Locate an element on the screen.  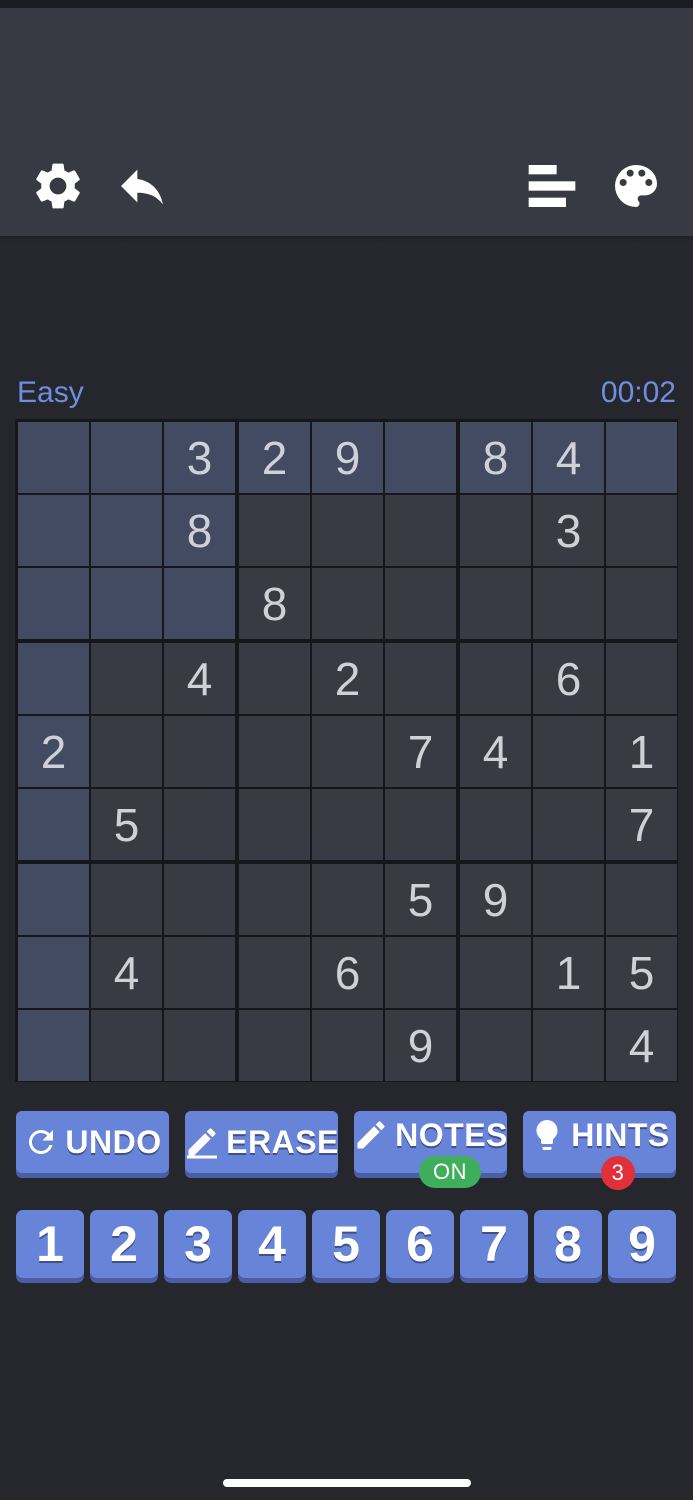
number-key-2: 2 is located at coordinates (124, 1244).